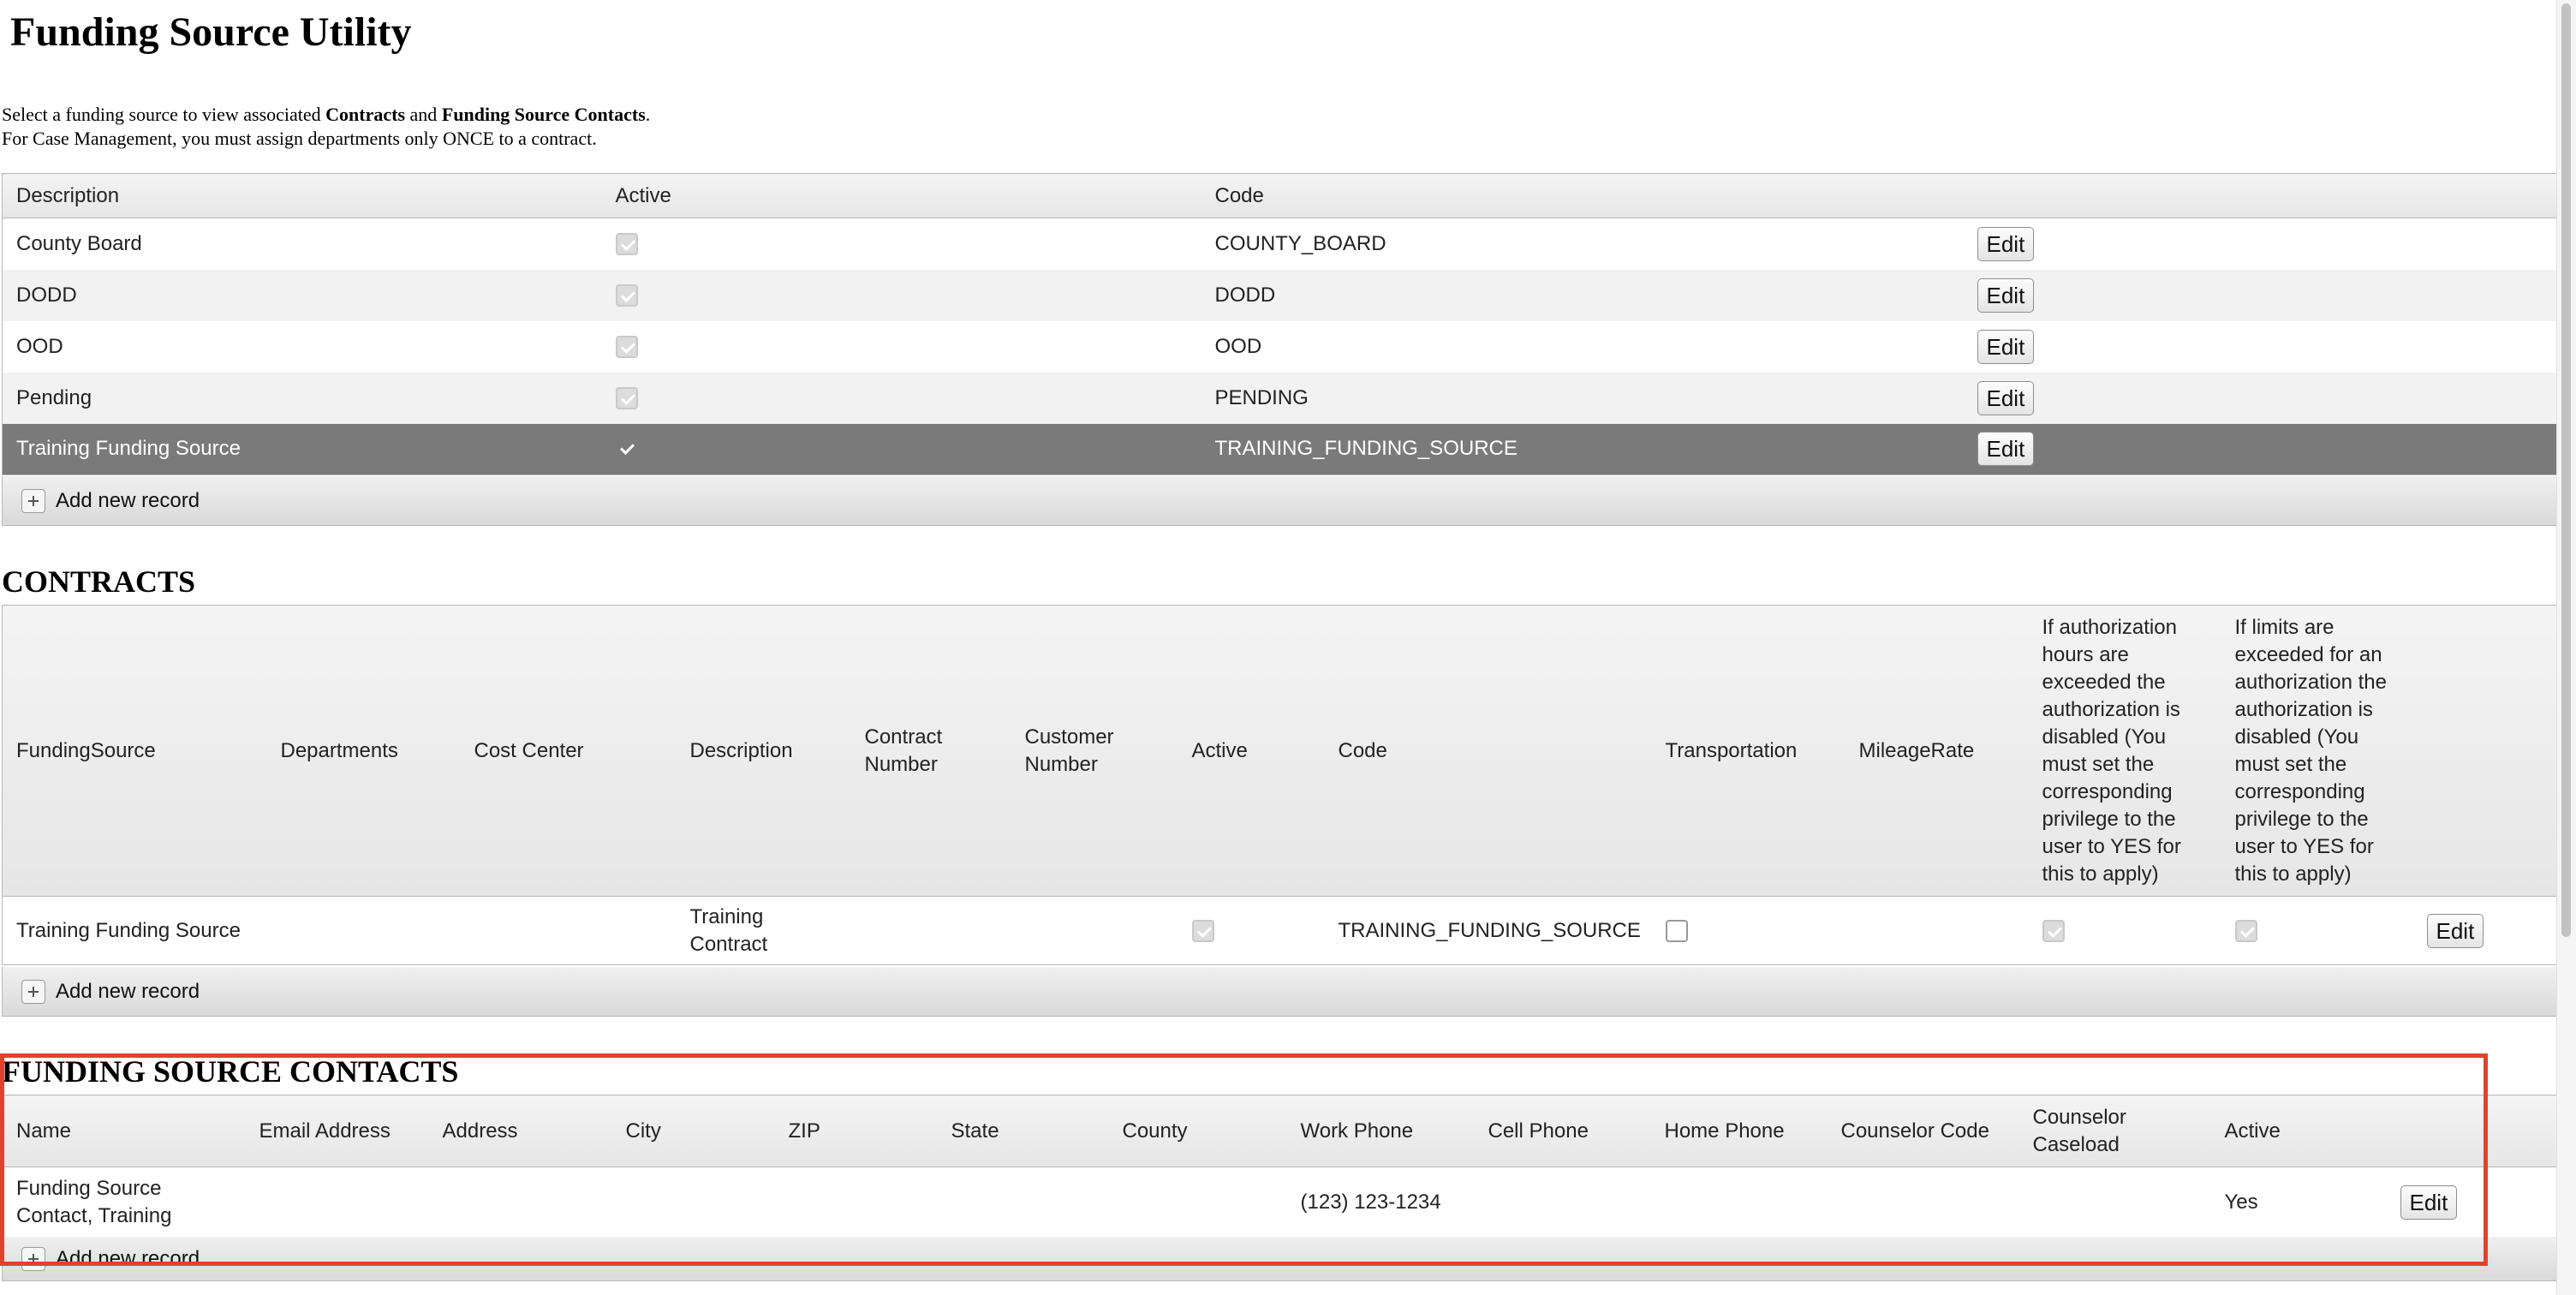 The height and width of the screenshot is (1295, 2576). Describe the element at coordinates (520, 1131) in the screenshot. I see `column-header-address: Address` at that location.